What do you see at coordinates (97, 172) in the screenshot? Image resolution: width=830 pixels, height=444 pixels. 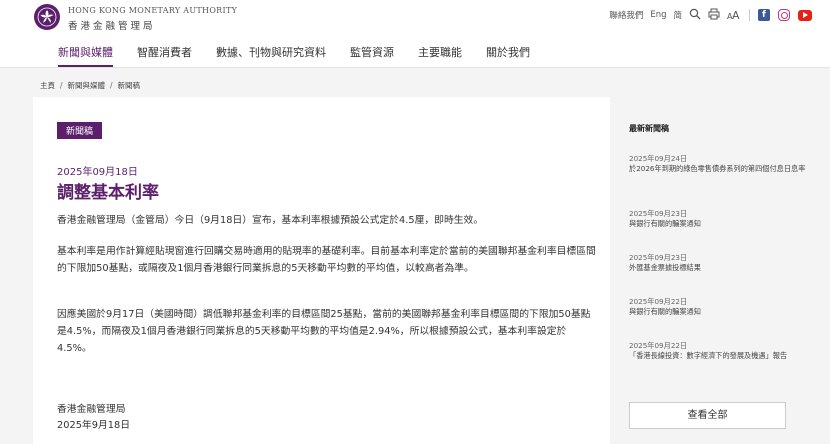 I see `article-date: 2025年09月18日` at bounding box center [97, 172].